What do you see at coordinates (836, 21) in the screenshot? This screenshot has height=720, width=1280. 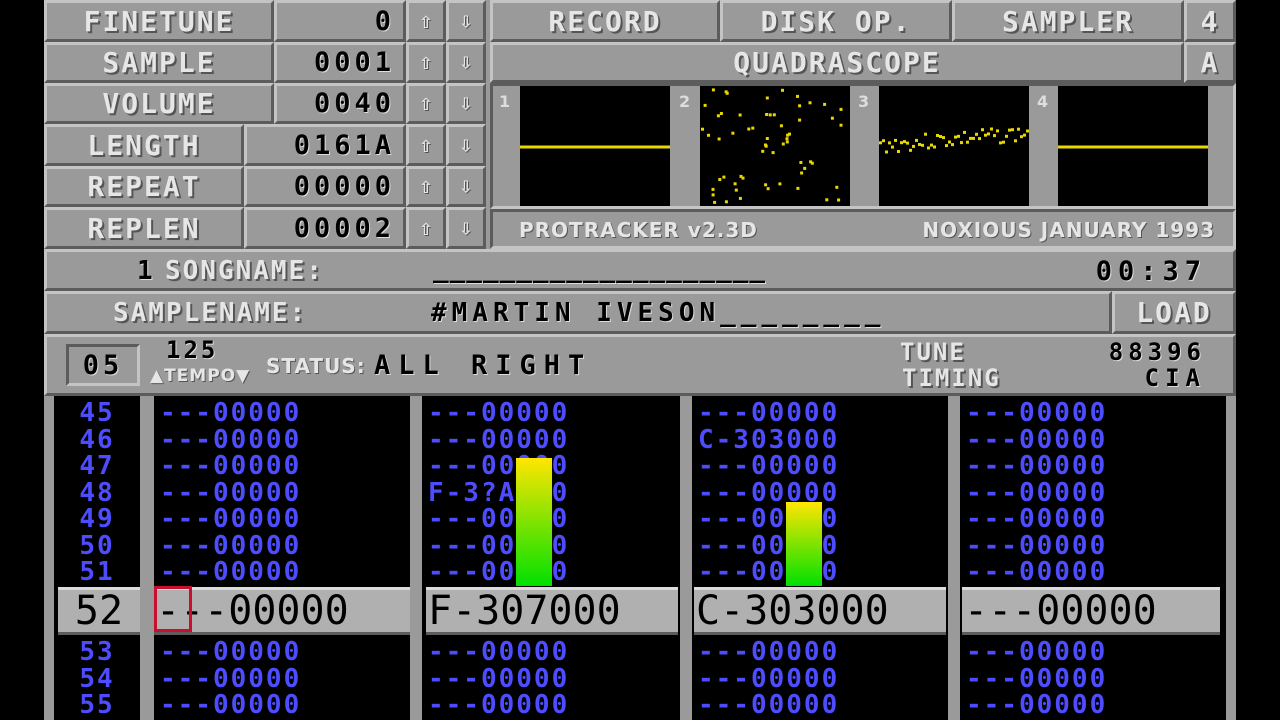 I see `disk-op-button: DISK OP.` at bounding box center [836, 21].